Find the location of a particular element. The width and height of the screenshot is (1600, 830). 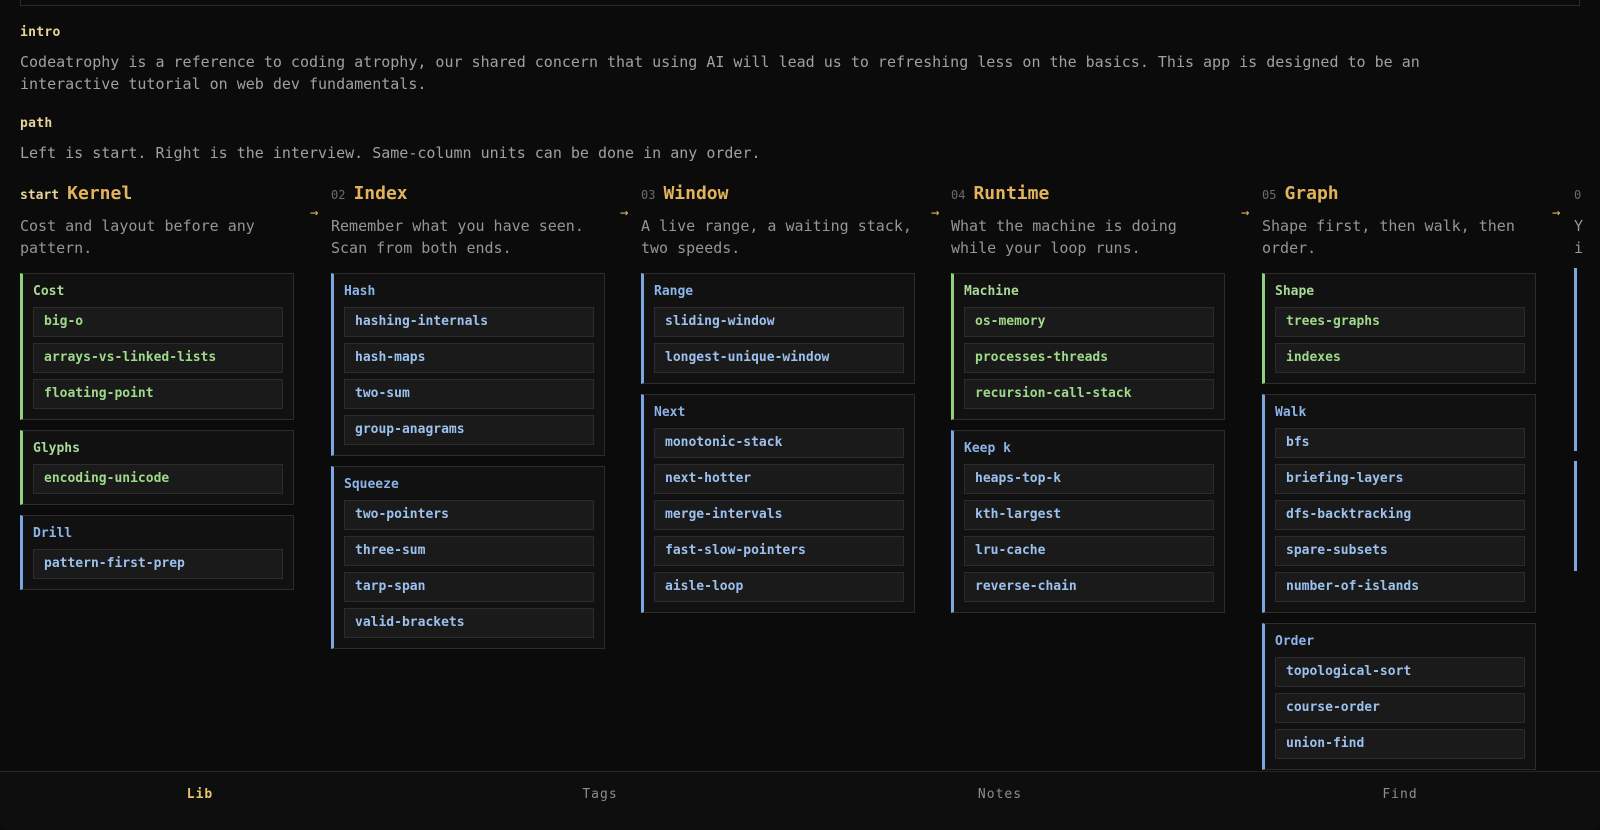

column-description-line: What the machine is doing is located at coordinates (1064, 226).